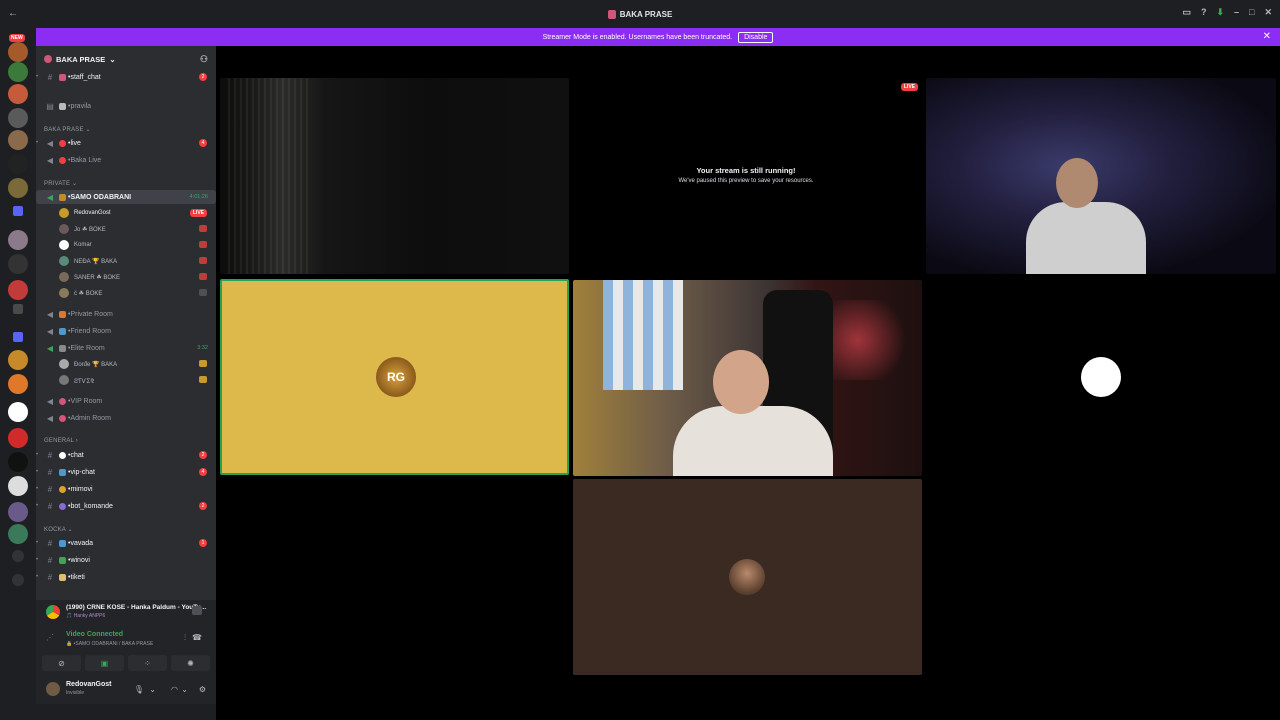  What do you see at coordinates (747, 577) in the screenshot?
I see `video-tile-avatar` at bounding box center [747, 577].